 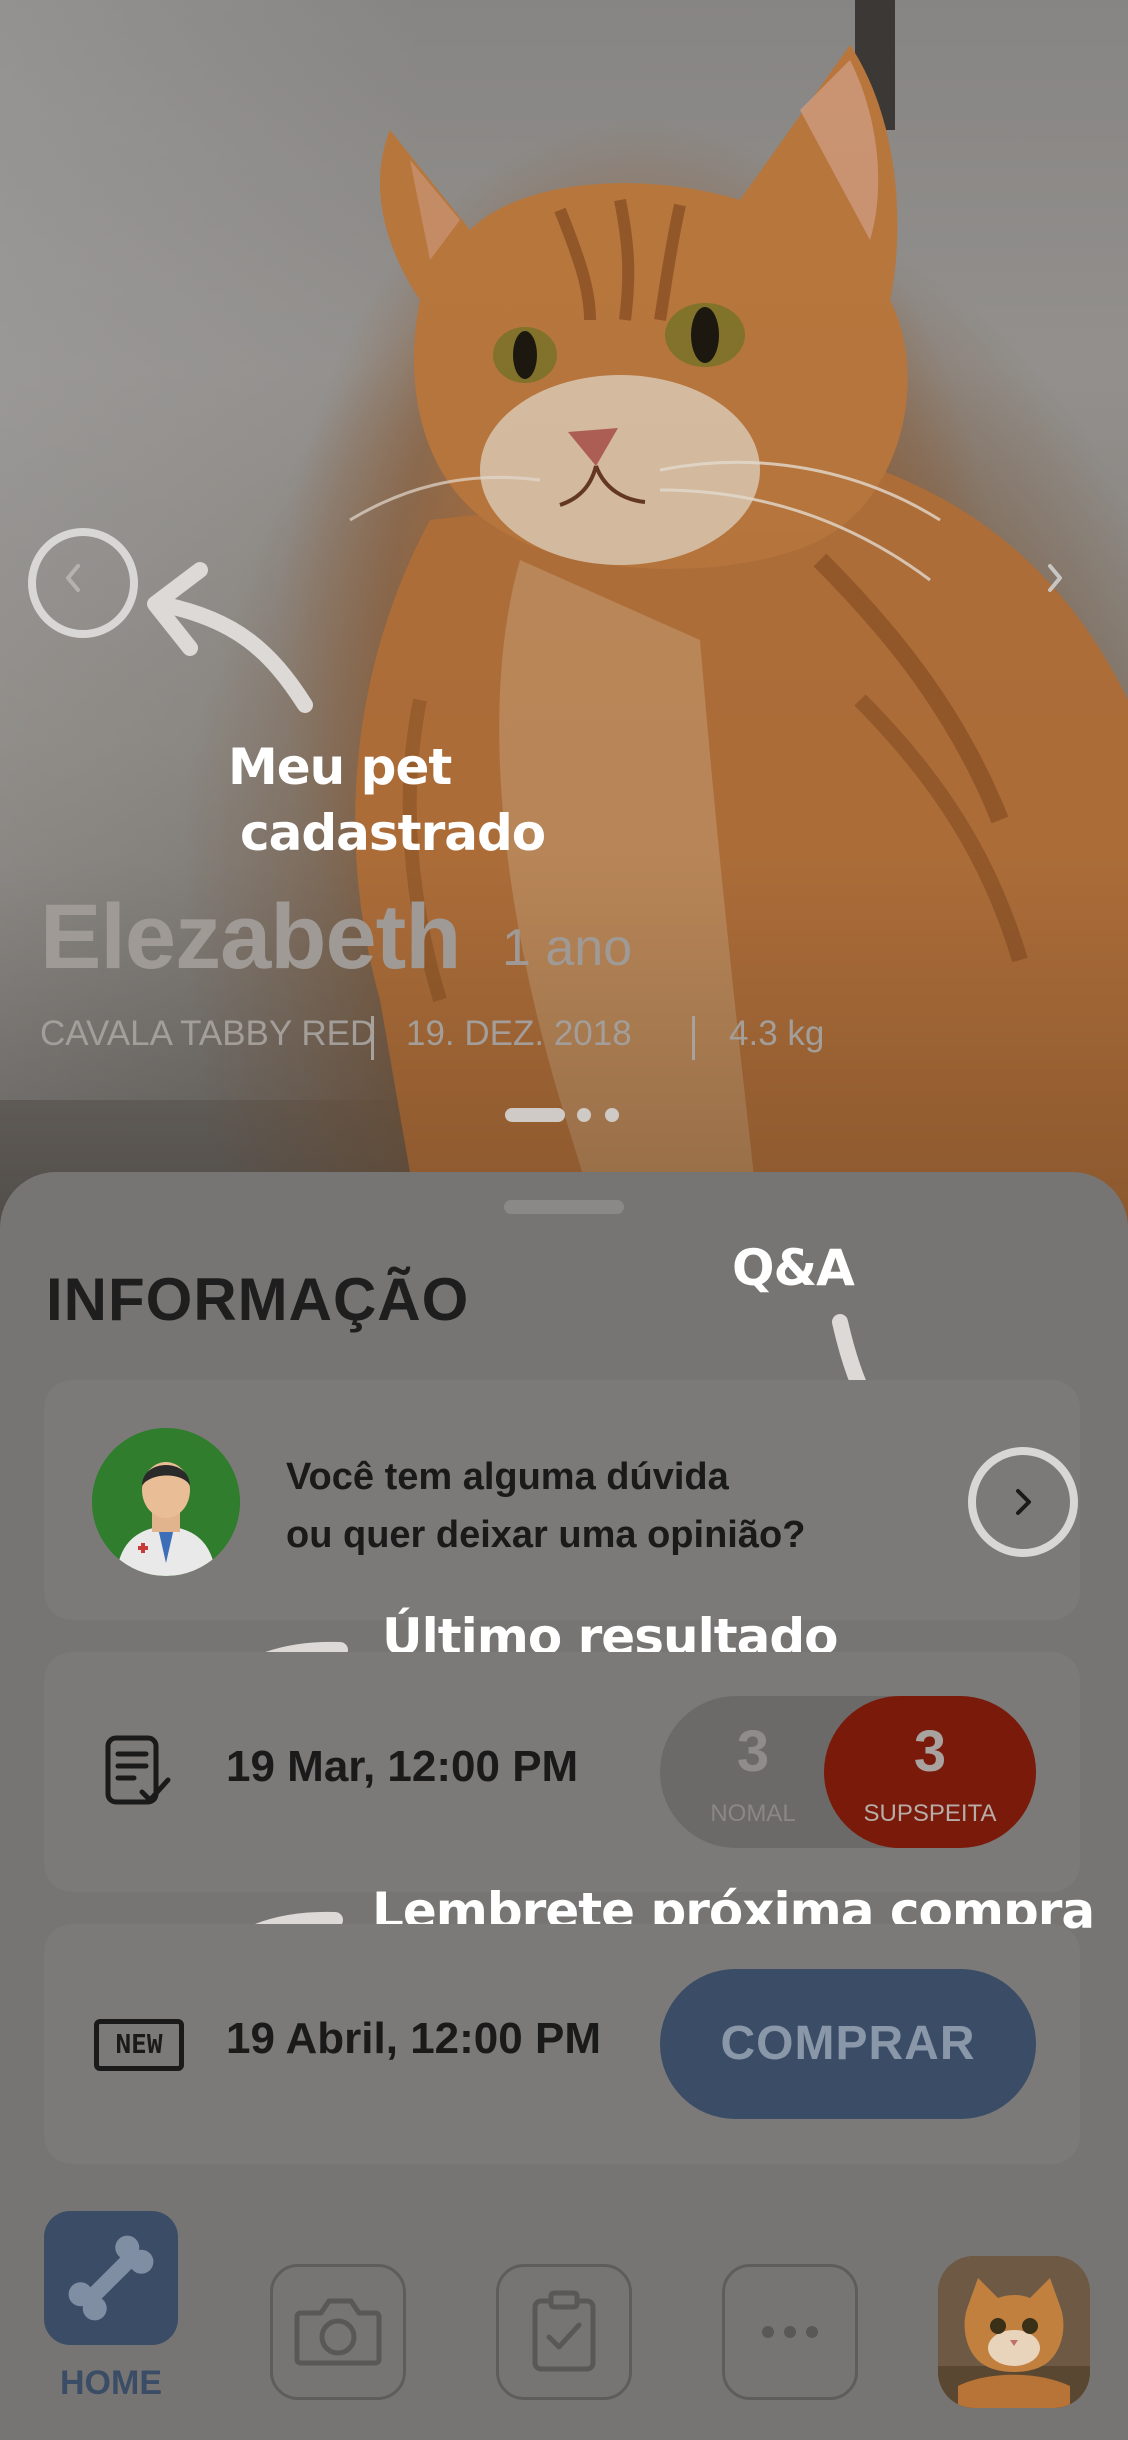 I want to click on suspect-count: 3, so click(x=930, y=1751).